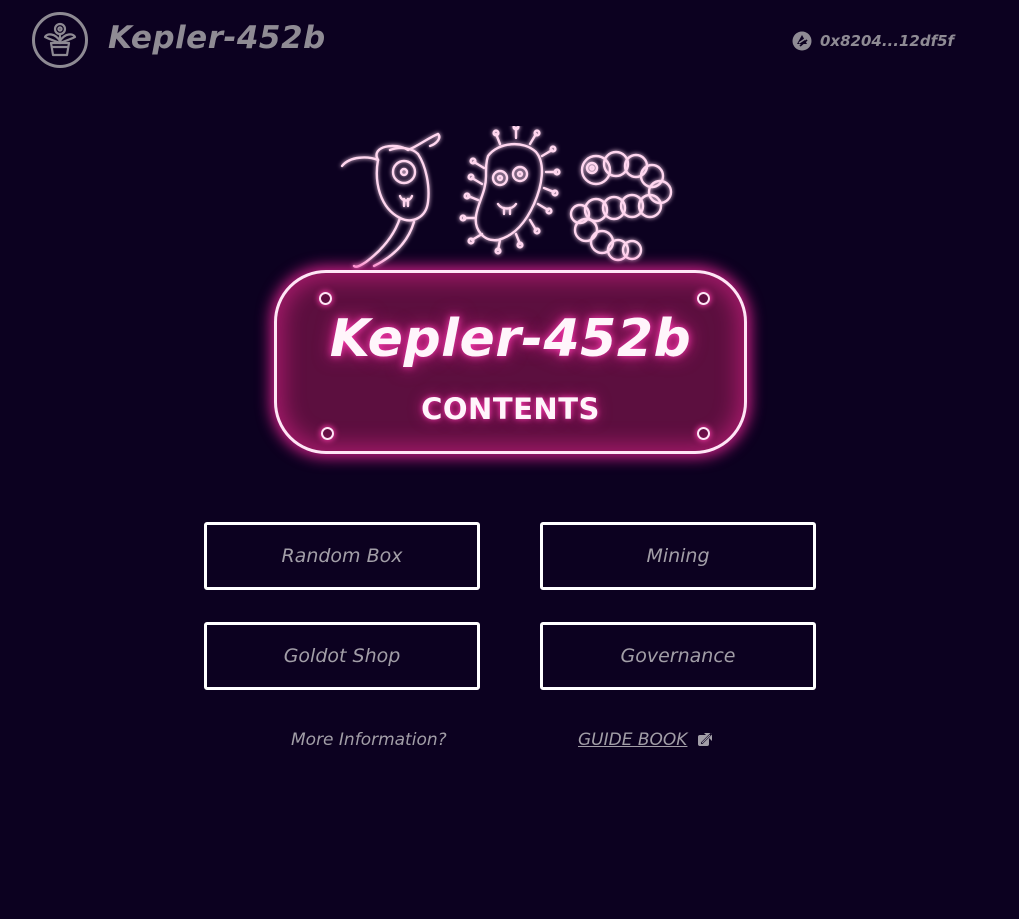 This screenshot has width=1019, height=919. I want to click on random-box-button: Random Box, so click(342, 556).